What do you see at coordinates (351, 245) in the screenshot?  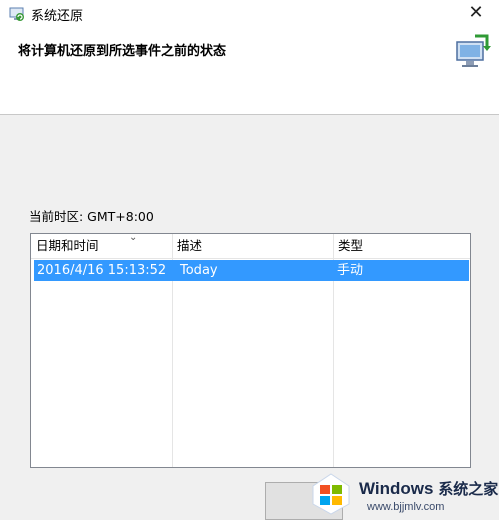 I see `column-header-label: 类型` at bounding box center [351, 245].